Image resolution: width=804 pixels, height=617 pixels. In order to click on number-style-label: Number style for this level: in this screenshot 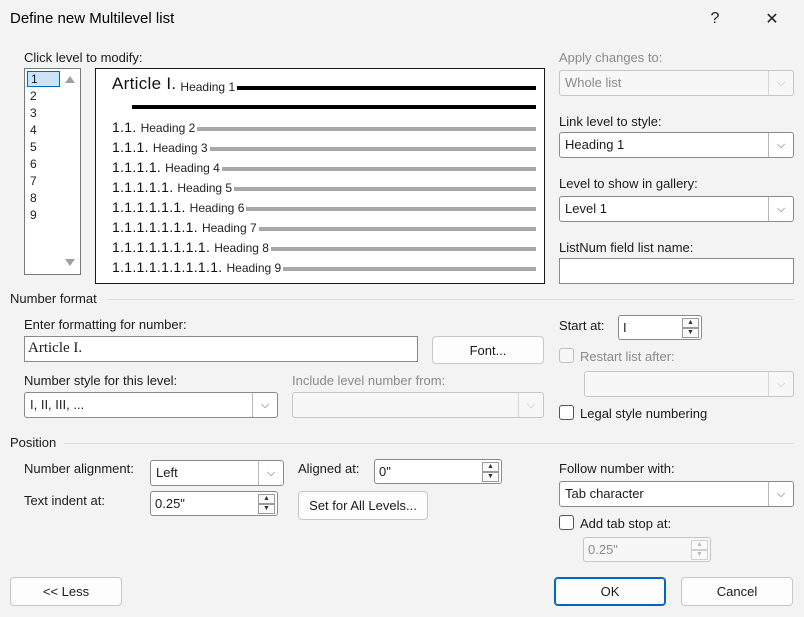, I will do `click(101, 380)`.